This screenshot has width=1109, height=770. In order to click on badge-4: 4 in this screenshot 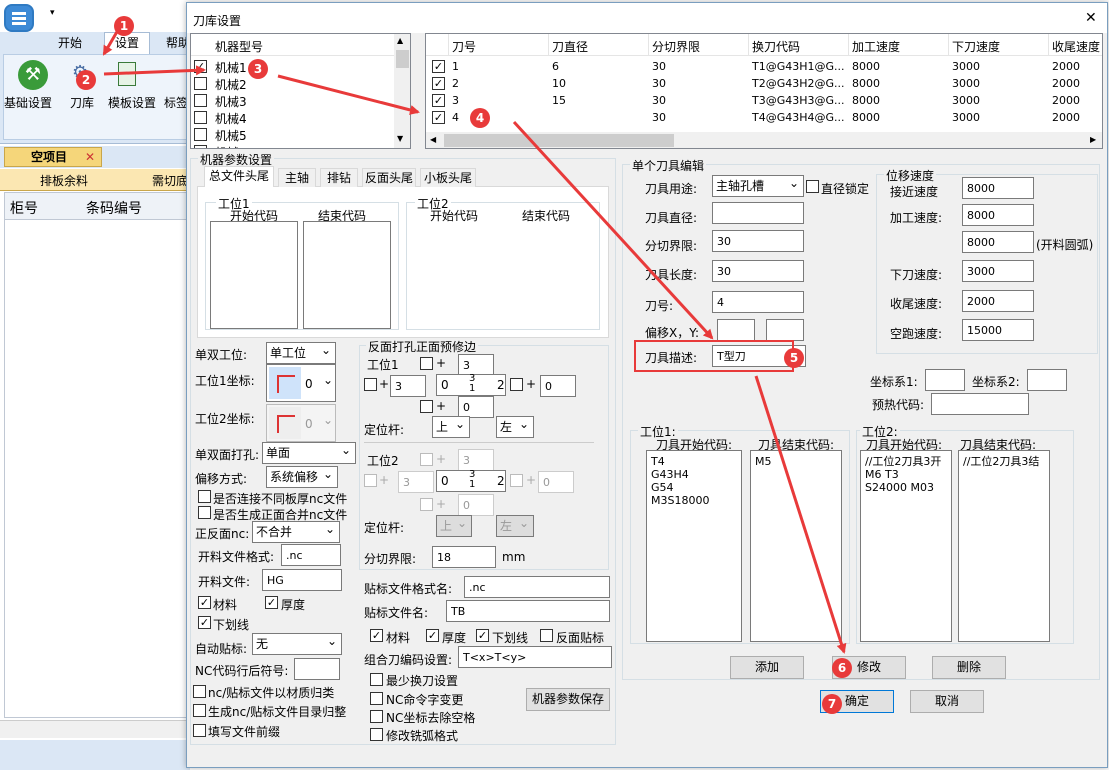, I will do `click(480, 118)`.